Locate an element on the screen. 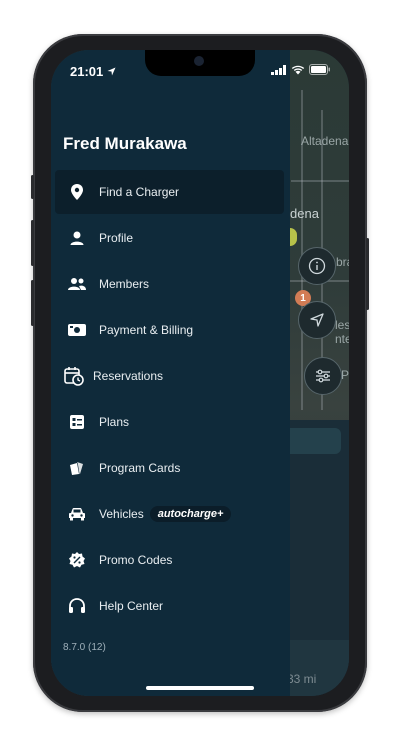 The height and width of the screenshot is (747, 400). menu-item-label: Program Cards is located at coordinates (140, 468).